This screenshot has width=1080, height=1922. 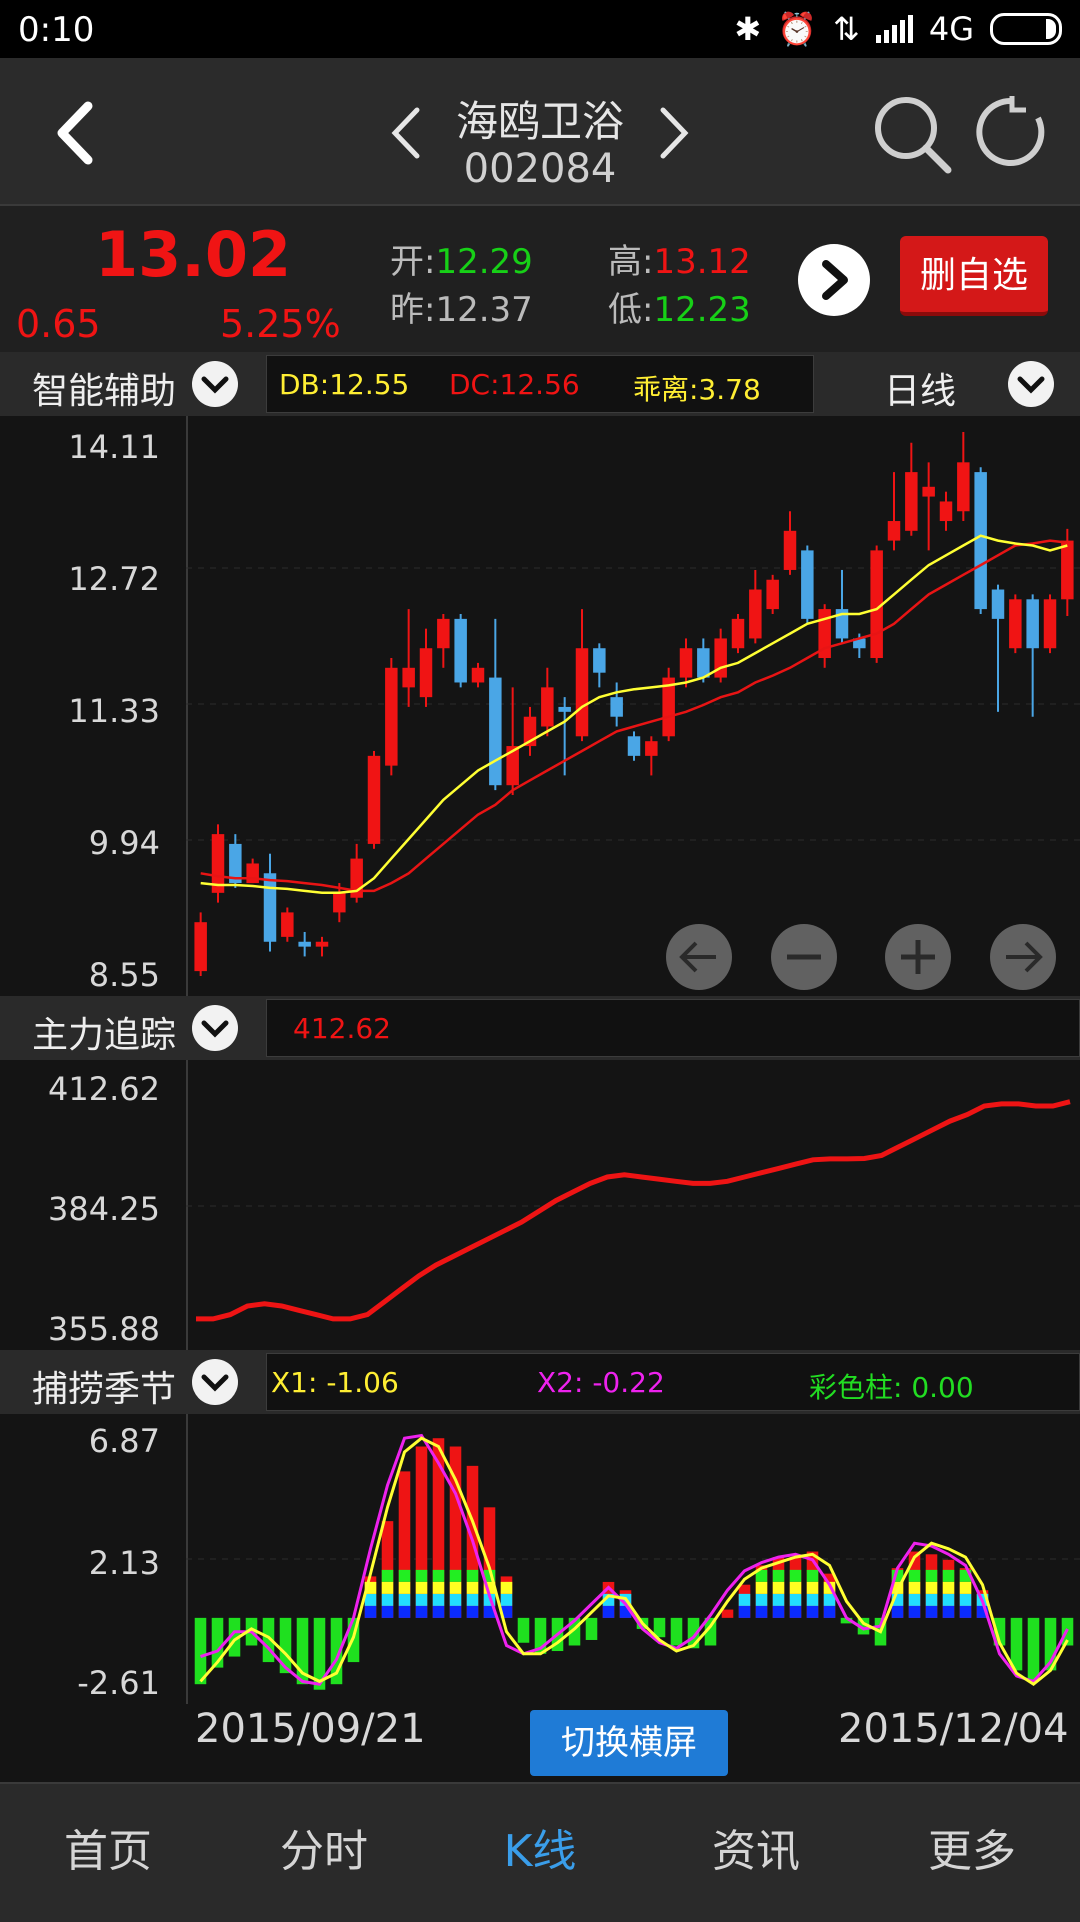 I want to click on deviation-value: 乖离:3.78, so click(x=697, y=389).